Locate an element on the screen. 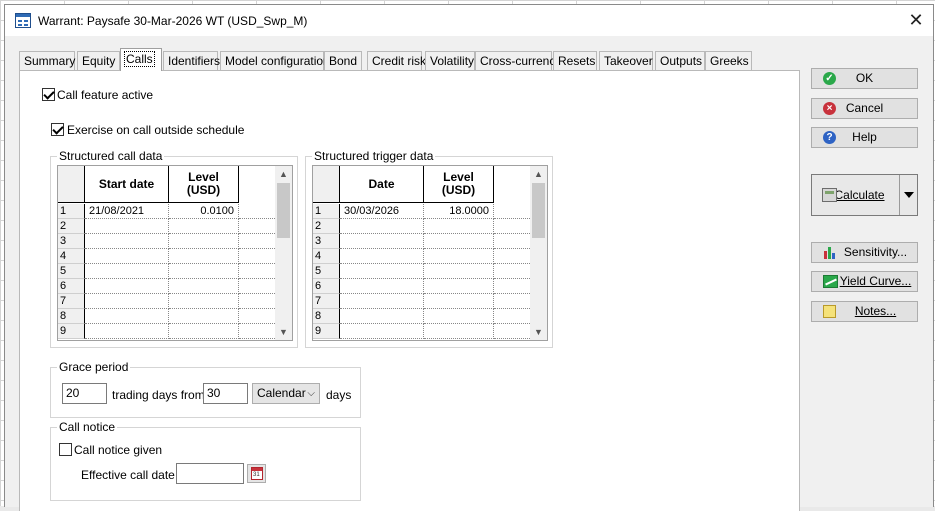 This screenshot has width=935, height=511. calendar-select: Calendar ⌵ is located at coordinates (286, 393).